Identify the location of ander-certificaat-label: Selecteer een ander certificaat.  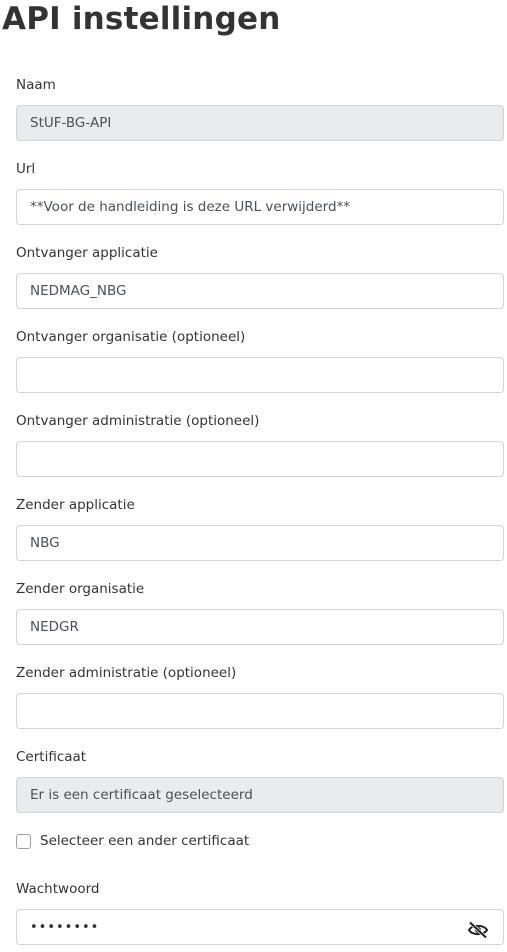
(145, 841).